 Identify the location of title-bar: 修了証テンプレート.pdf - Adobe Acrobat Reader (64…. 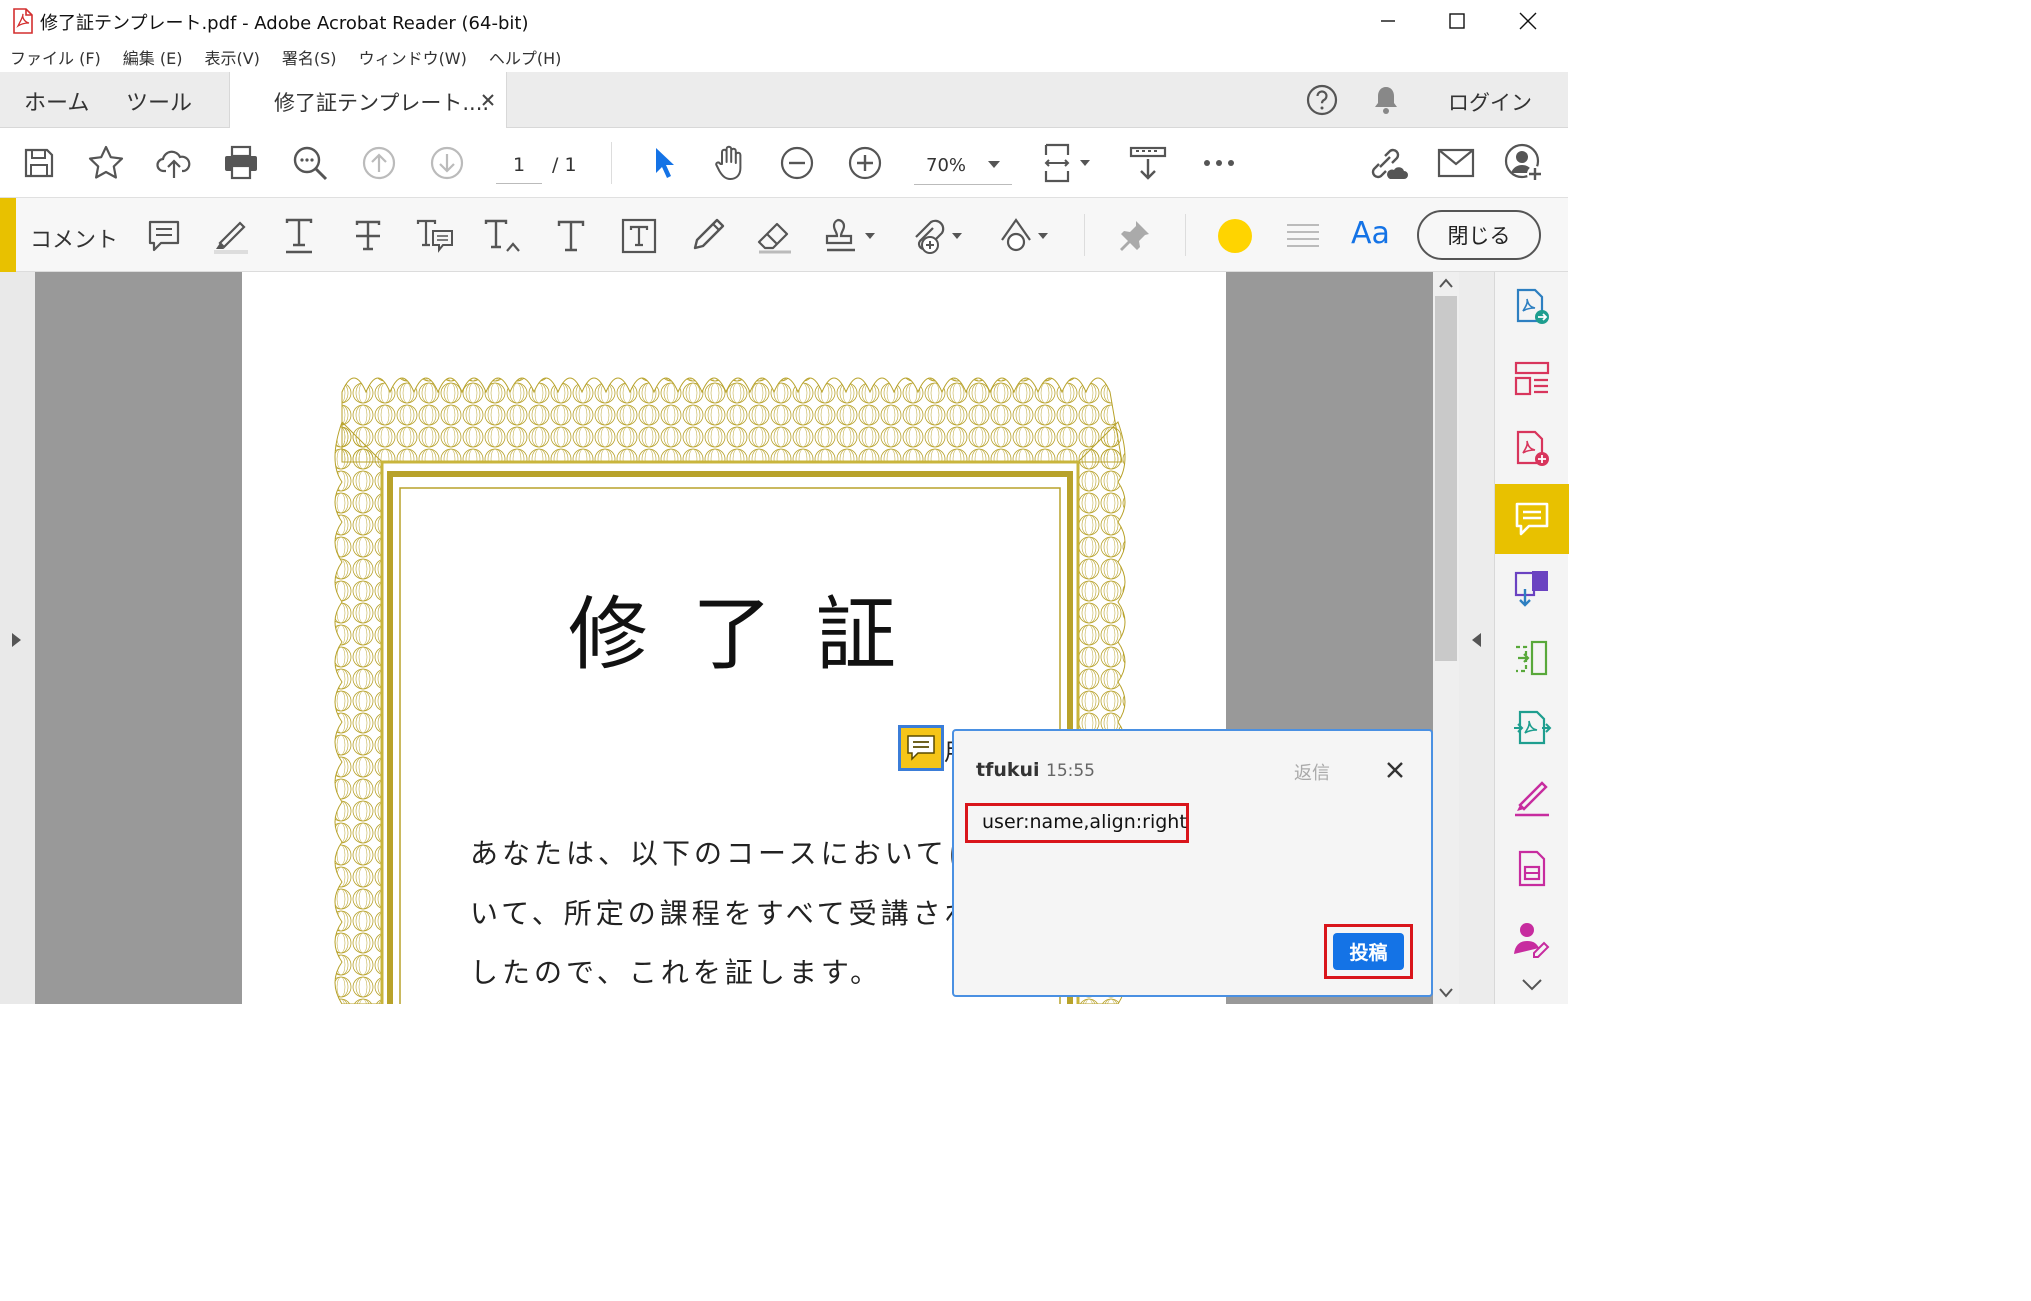
(784, 21).